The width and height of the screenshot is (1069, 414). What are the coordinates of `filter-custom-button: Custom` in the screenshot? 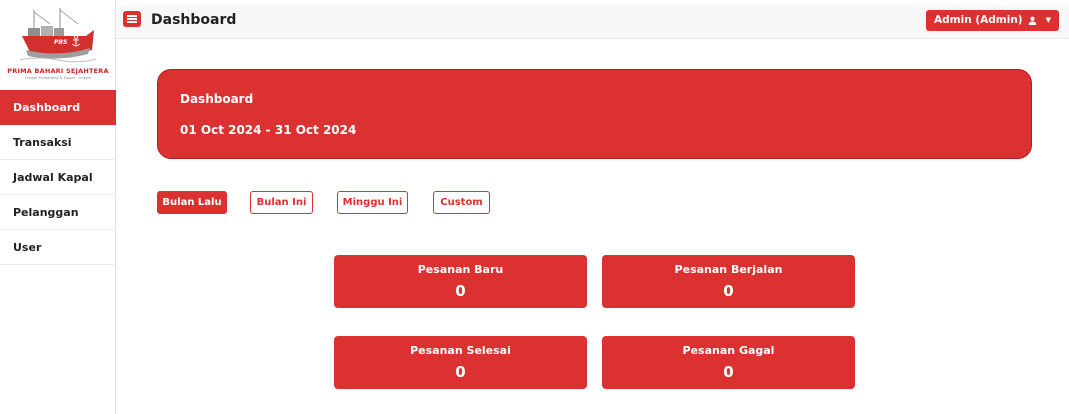 It's located at (461, 202).